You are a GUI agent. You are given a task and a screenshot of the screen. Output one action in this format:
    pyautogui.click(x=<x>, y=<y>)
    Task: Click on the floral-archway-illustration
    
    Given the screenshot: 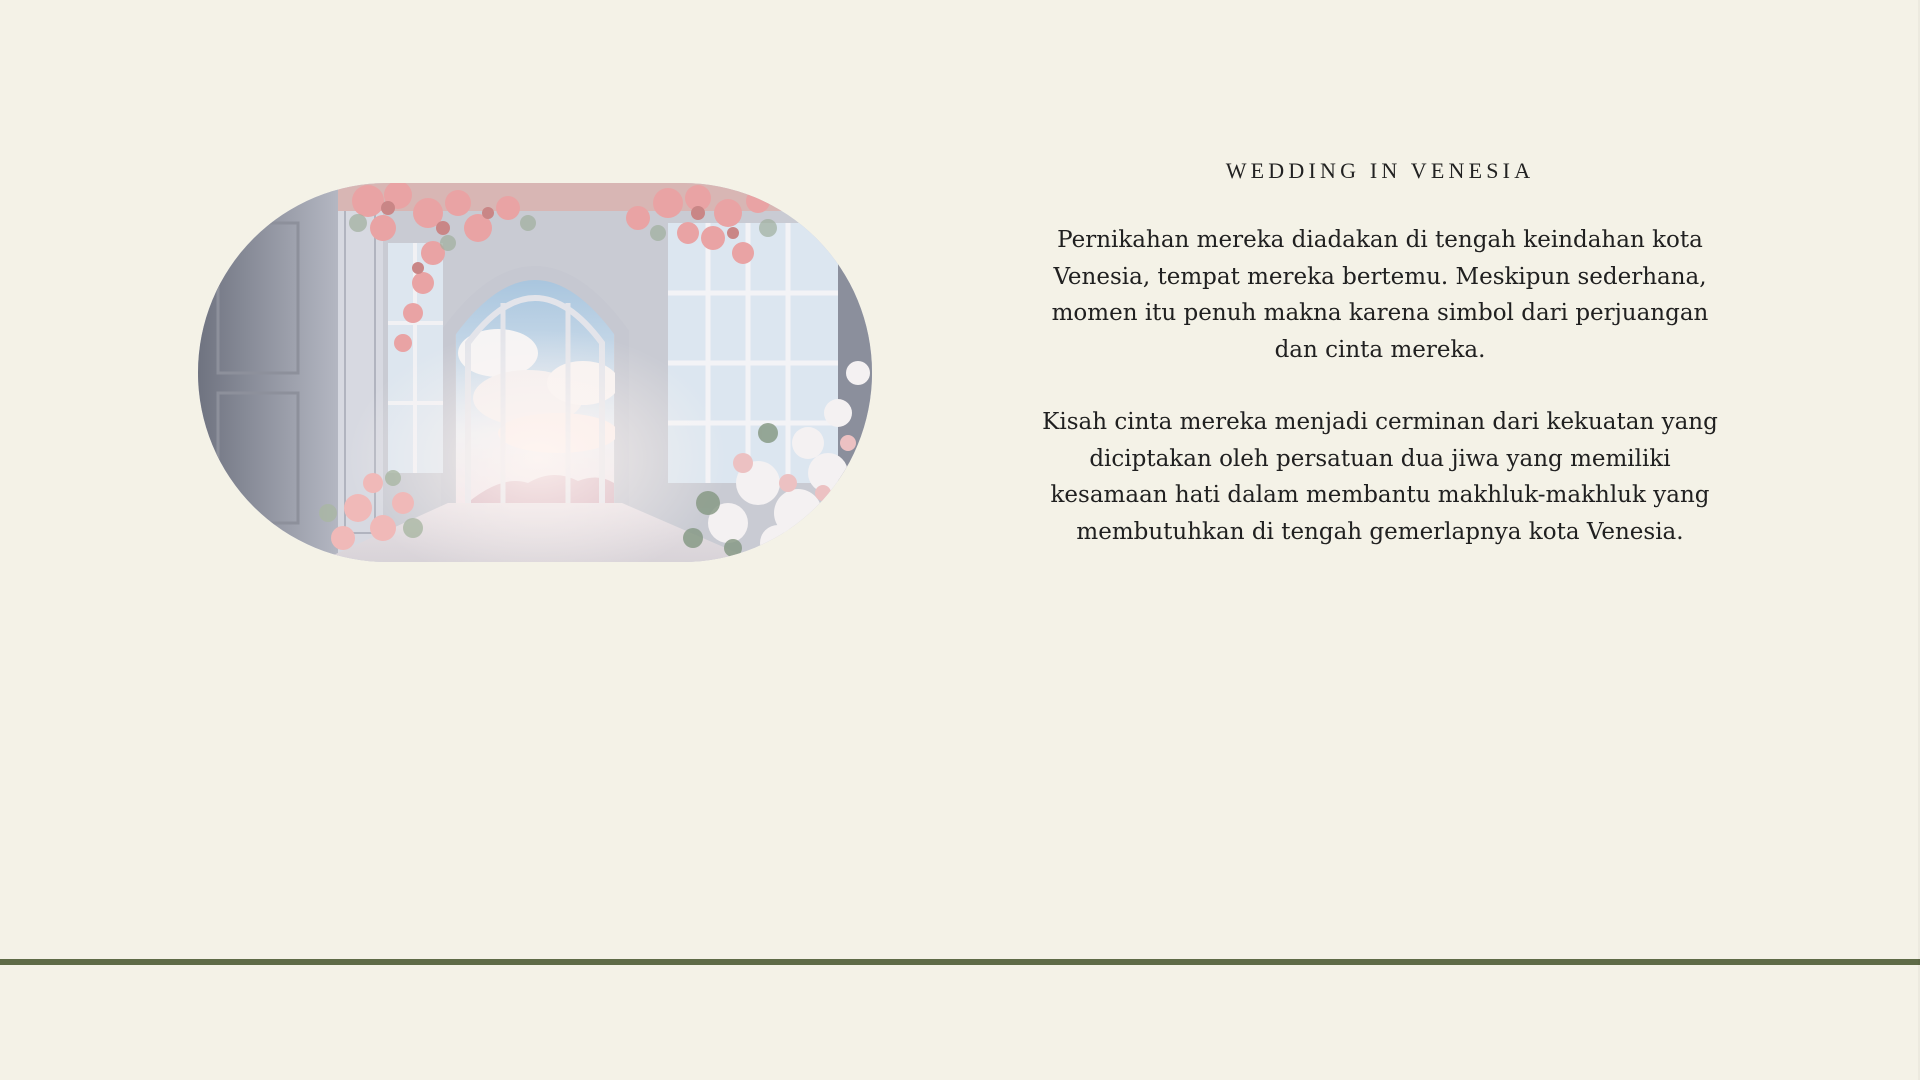 What is the action you would take?
    pyautogui.click(x=535, y=372)
    